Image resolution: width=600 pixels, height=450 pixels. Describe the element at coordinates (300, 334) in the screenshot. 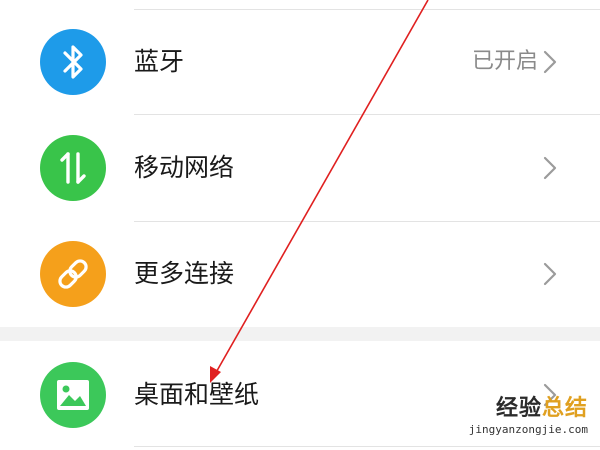

I see `section-separator` at that location.